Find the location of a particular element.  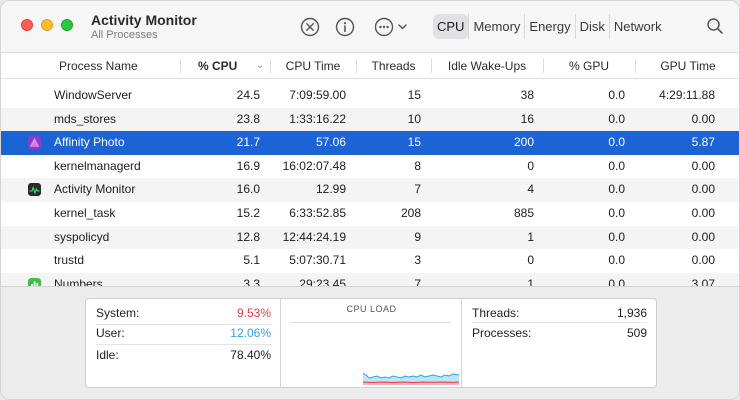

process-name: WindowServer is located at coordinates (93, 95).